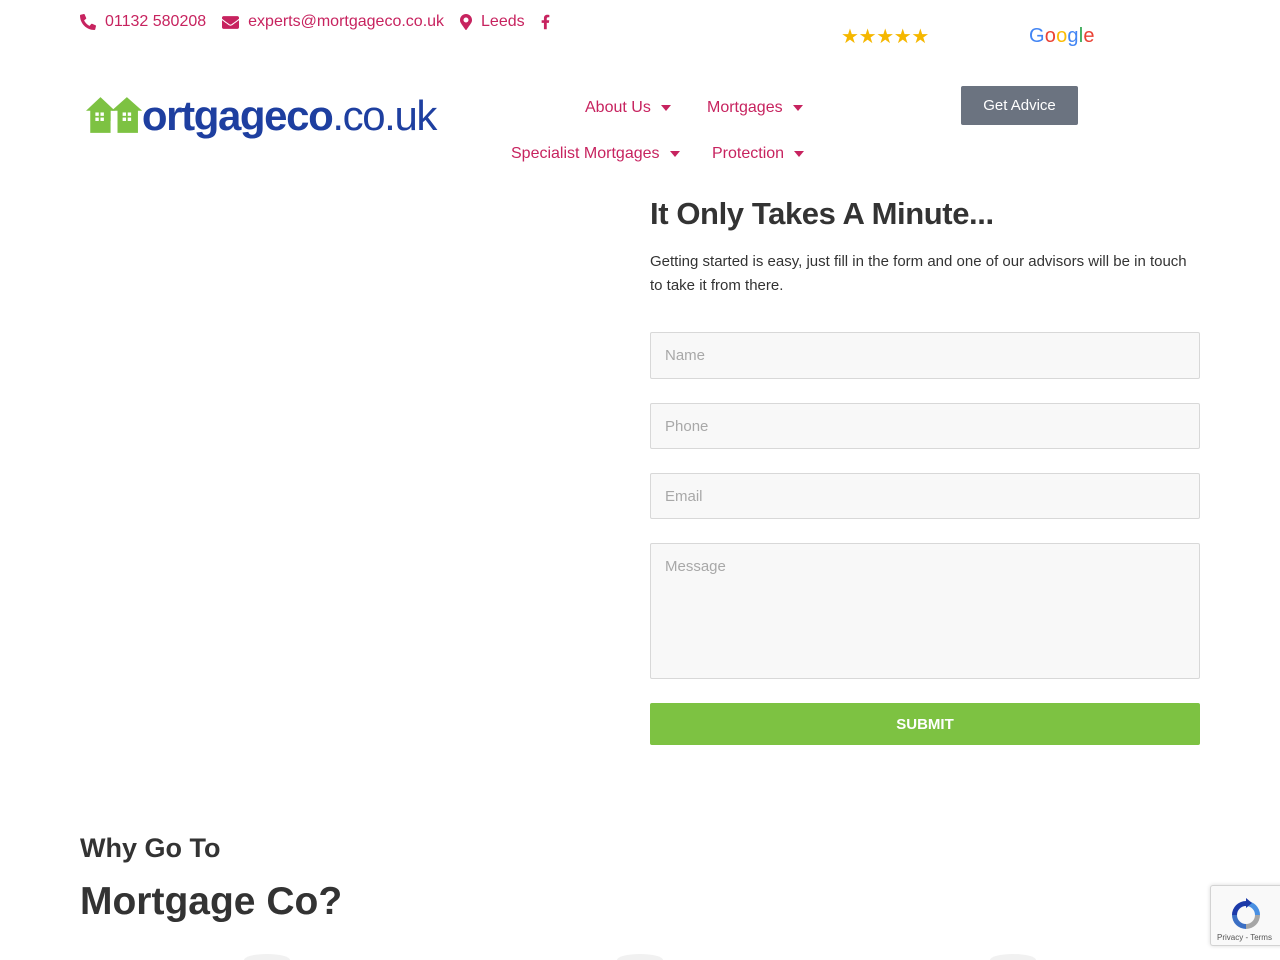  What do you see at coordinates (237, 115) in the screenshot?
I see `logo-name: ortgageco` at bounding box center [237, 115].